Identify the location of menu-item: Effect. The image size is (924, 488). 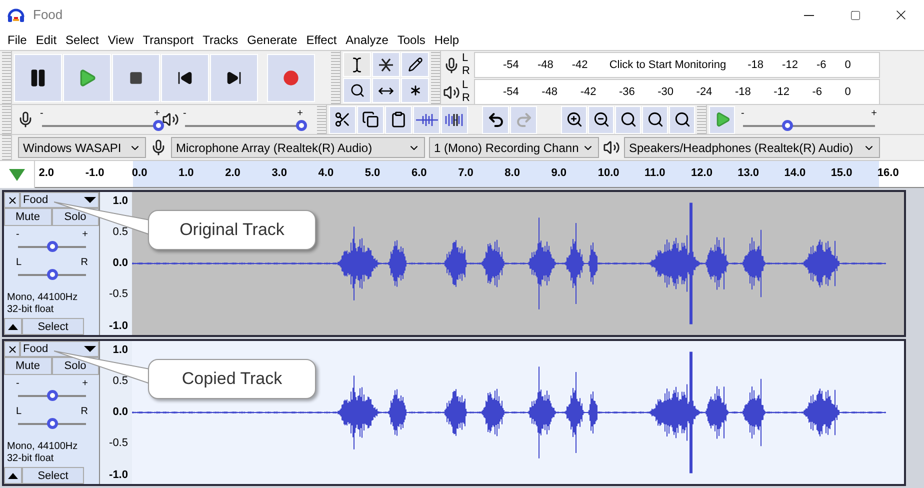
(322, 40).